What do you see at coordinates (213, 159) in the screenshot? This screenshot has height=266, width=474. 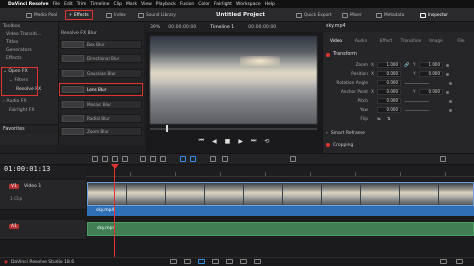 I see `flag-icon` at bounding box center [213, 159].